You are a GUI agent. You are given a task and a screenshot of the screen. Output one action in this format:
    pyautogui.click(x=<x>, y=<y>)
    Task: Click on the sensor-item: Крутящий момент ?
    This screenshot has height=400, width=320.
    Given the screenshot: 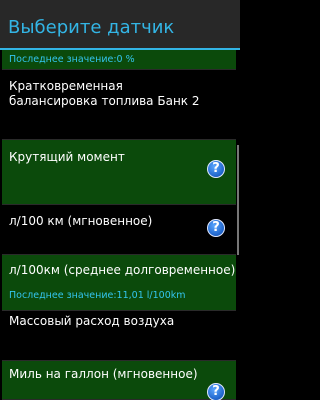 What is the action you would take?
    pyautogui.click(x=119, y=172)
    